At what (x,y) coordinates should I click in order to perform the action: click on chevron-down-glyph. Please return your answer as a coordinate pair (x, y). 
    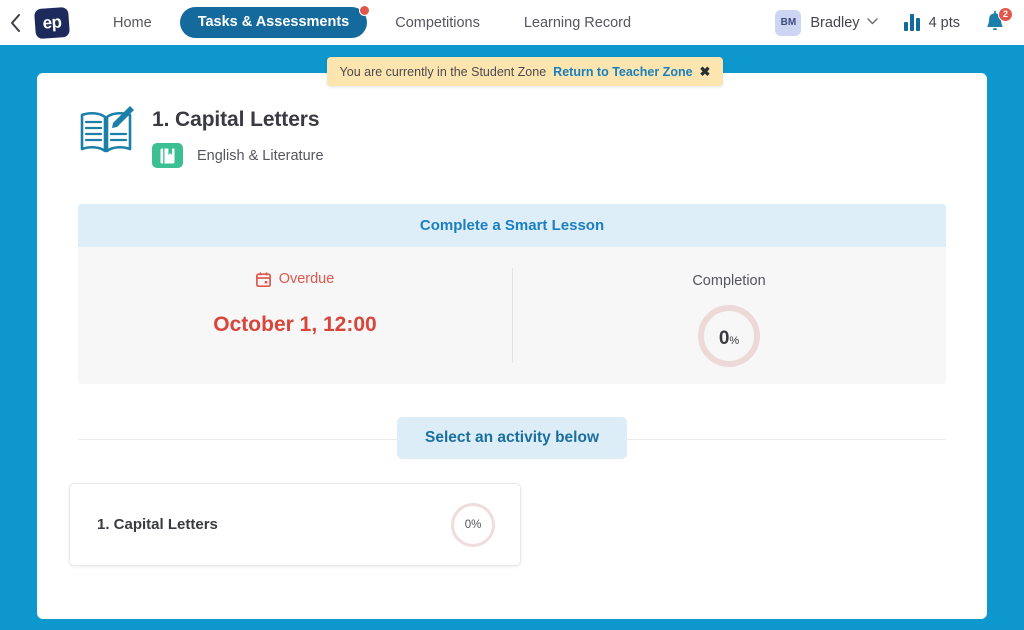
    Looking at the image, I should click on (872, 21).